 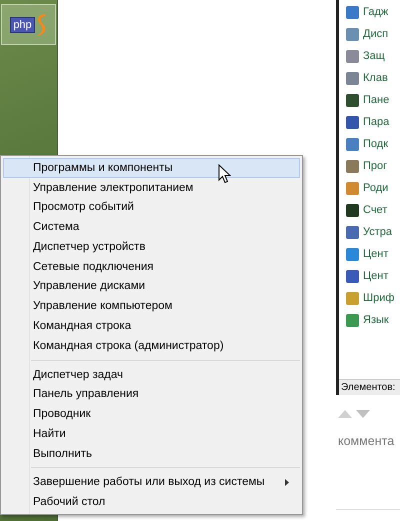 I want to click on menu-item: Просмотр событий, so click(x=151, y=208).